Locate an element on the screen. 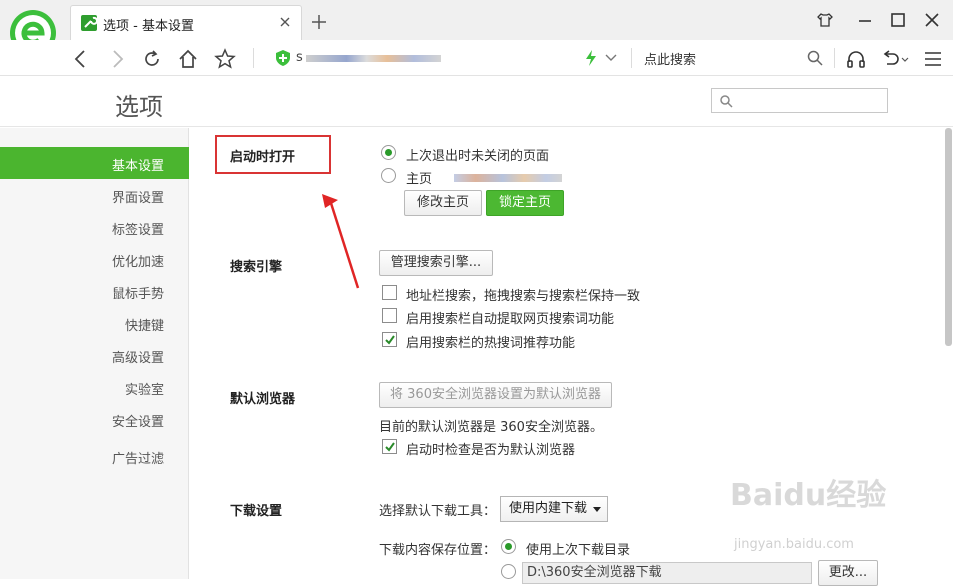  sidebar-item-lab: 实验室 is located at coordinates (144, 388).